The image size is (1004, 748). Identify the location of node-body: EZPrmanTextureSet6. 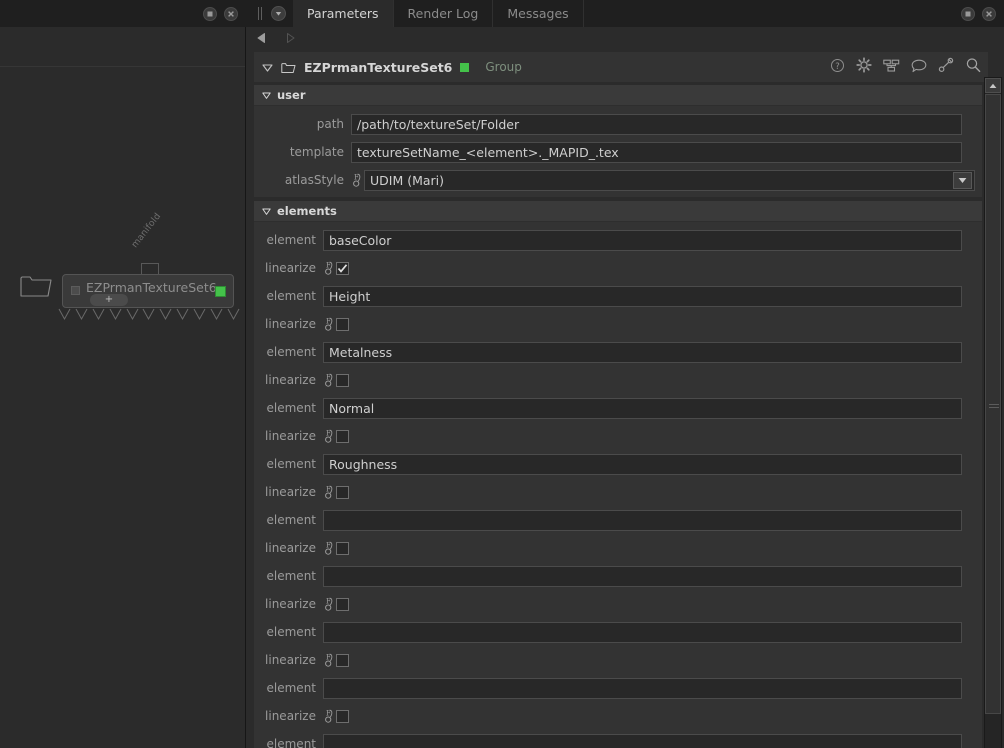
(148, 291).